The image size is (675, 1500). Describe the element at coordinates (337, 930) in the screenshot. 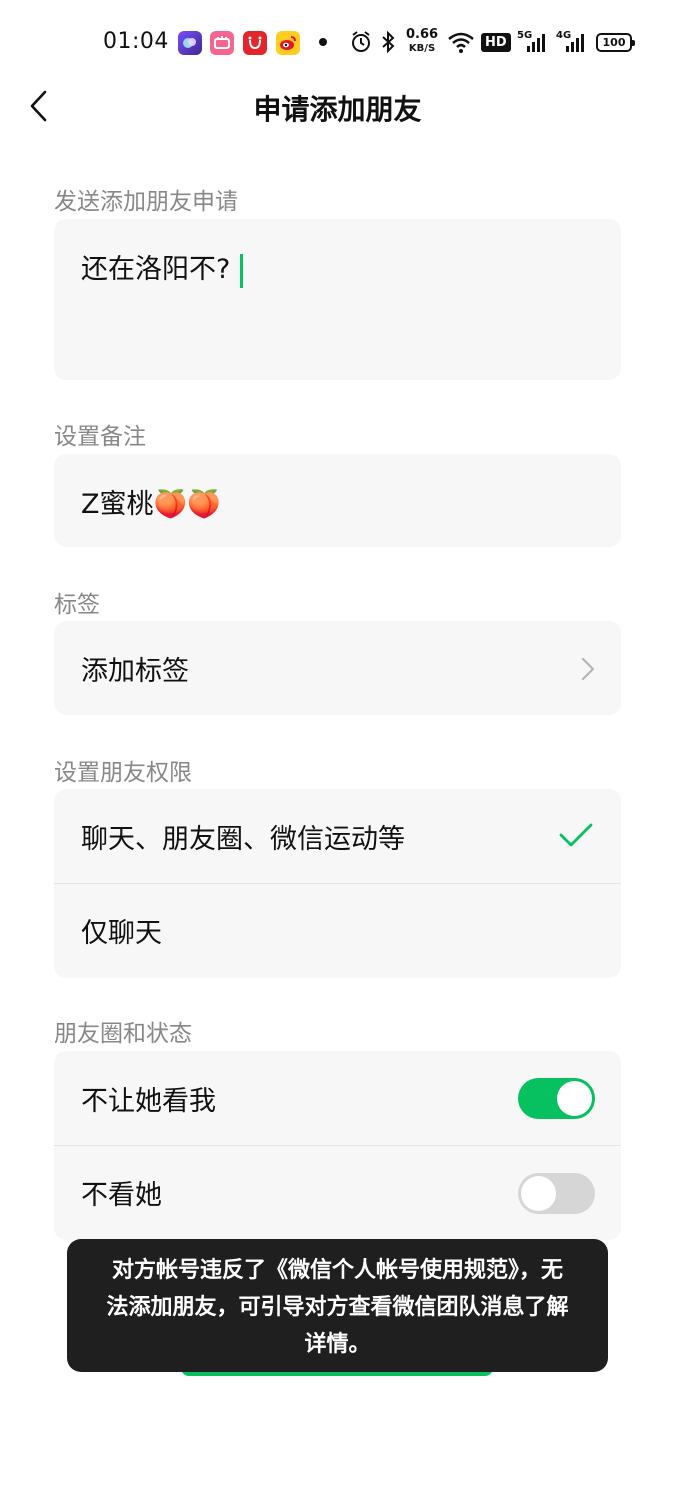

I see `permission-option-chat-only: 仅聊天` at that location.